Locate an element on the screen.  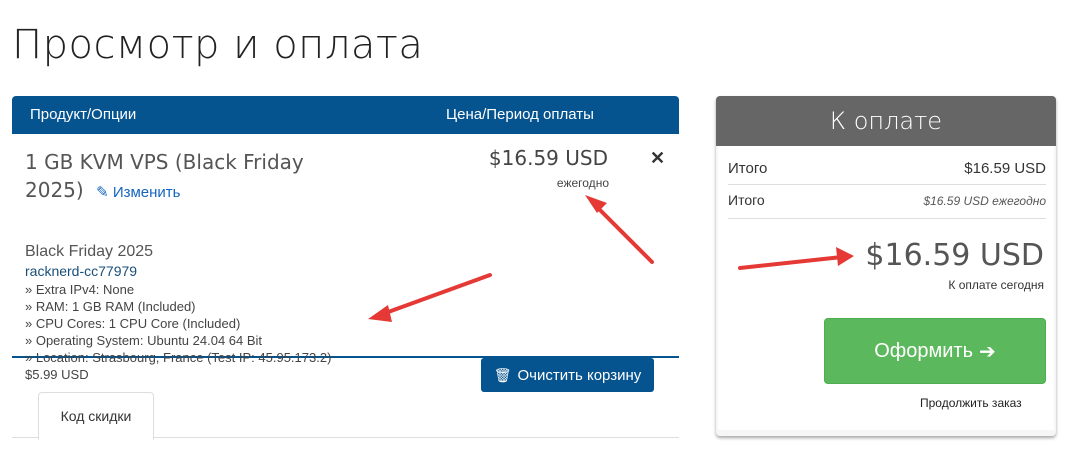
setup-fee: $5.99 USD is located at coordinates (57, 374).